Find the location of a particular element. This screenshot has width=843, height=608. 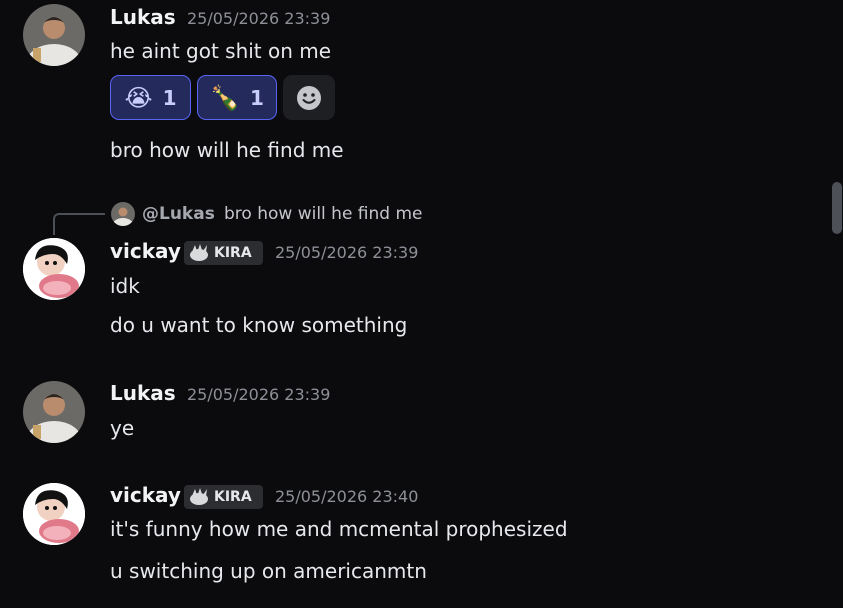

message-timestamp: 25/05/2026 23:40 is located at coordinates (347, 496).